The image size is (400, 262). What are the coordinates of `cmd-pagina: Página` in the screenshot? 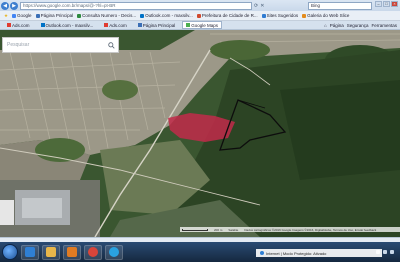 It's located at (337, 25).